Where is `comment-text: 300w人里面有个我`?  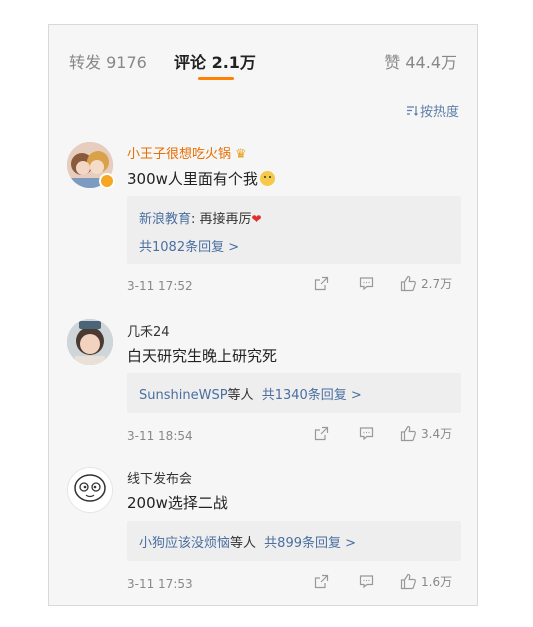
comment-text: 300w人里面有个我 is located at coordinates (201, 178).